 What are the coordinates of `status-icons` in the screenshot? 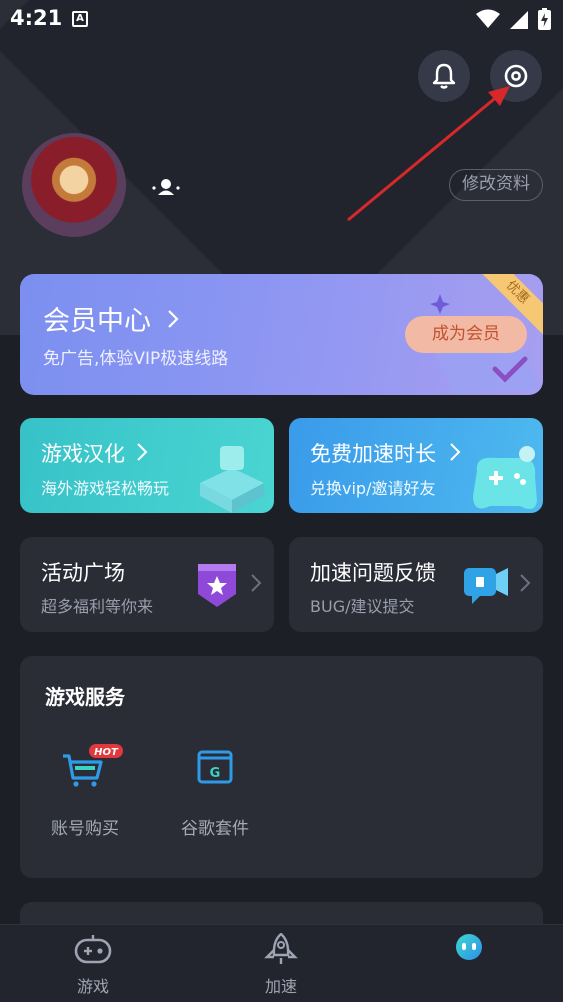 It's located at (513, 19).